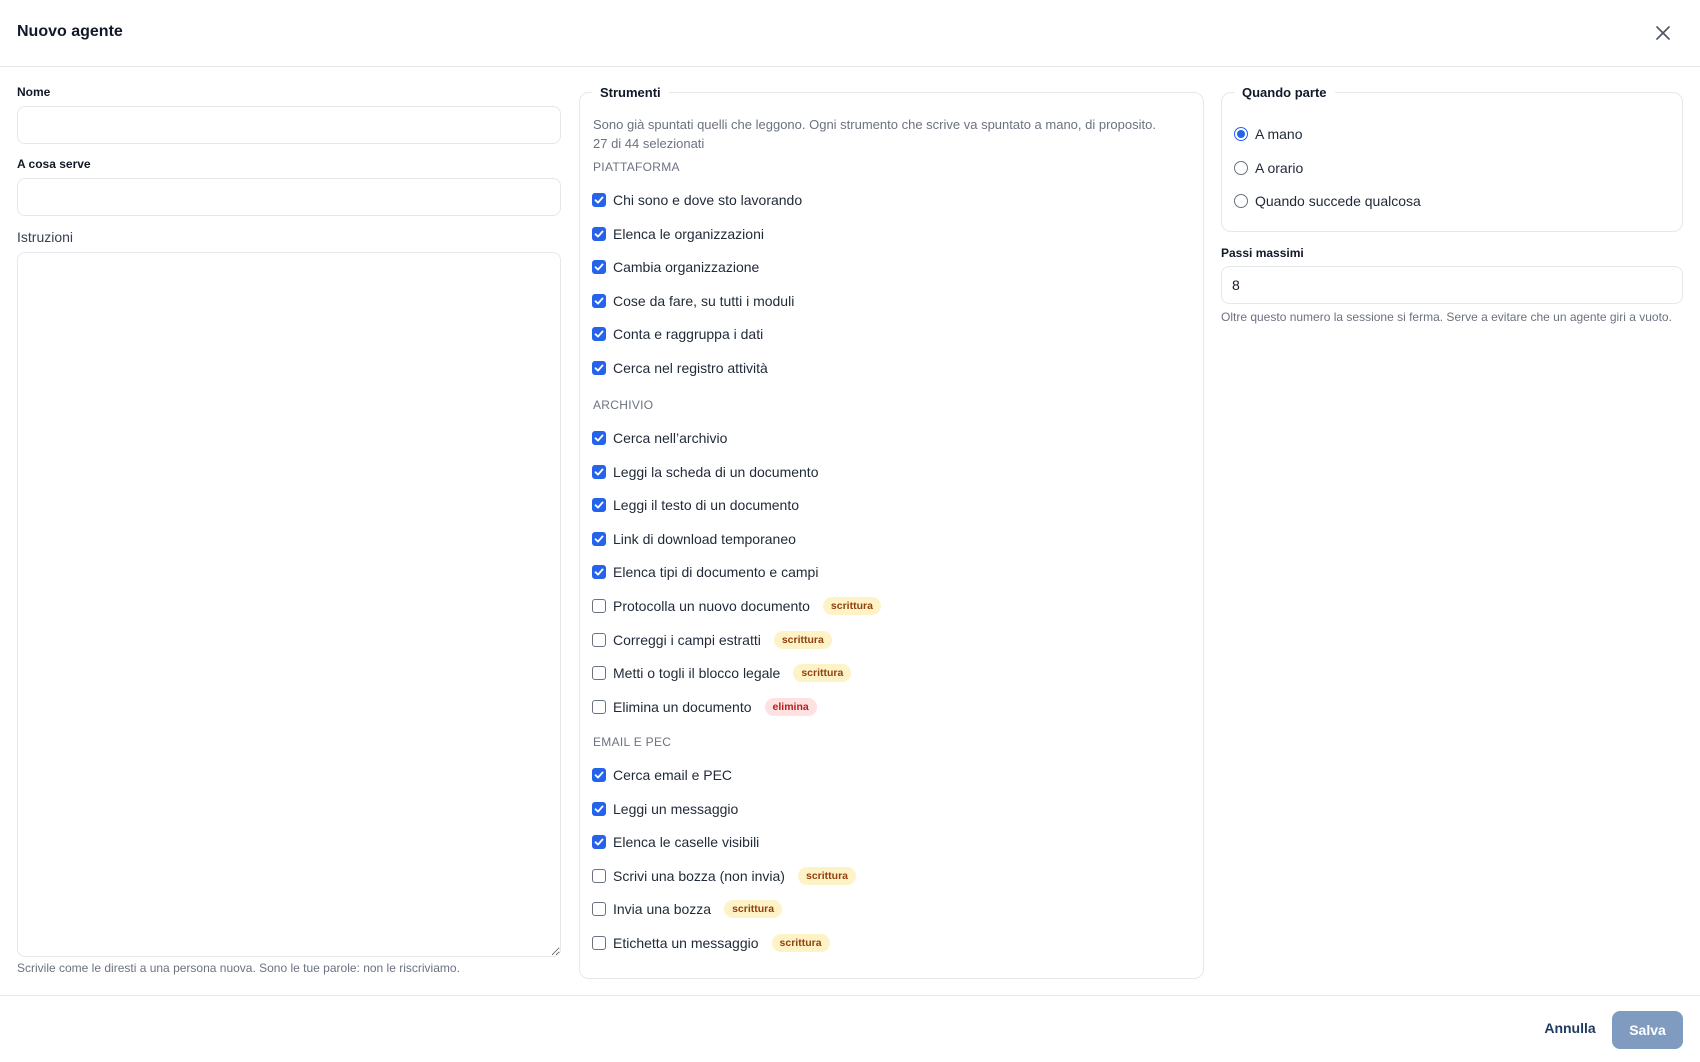 The width and height of the screenshot is (1700, 1062). Describe the element at coordinates (716, 572) in the screenshot. I see `tool-label: Elenca tipi di documento e campi` at that location.